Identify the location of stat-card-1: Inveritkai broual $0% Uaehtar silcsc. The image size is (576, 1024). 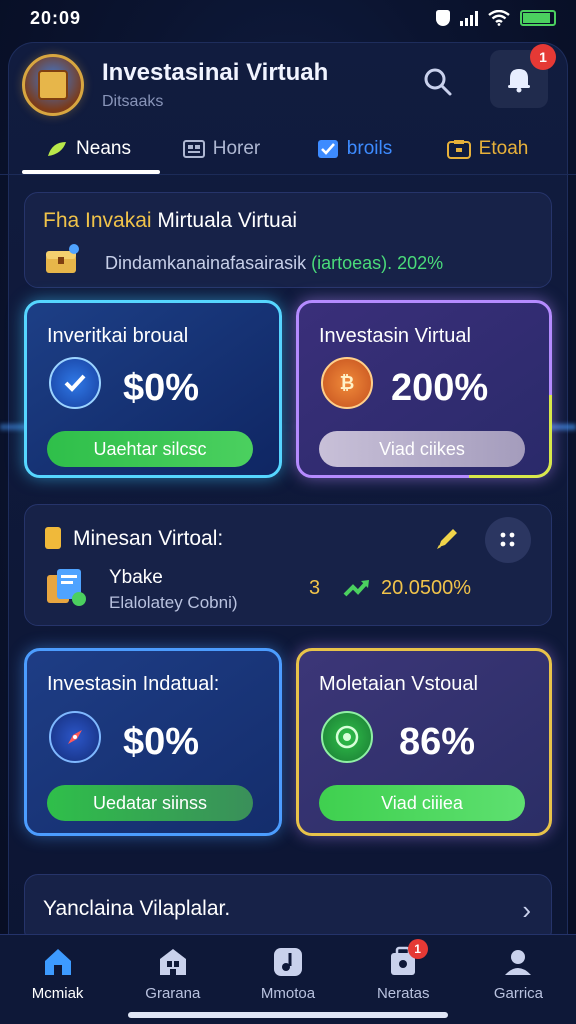
(153, 389).